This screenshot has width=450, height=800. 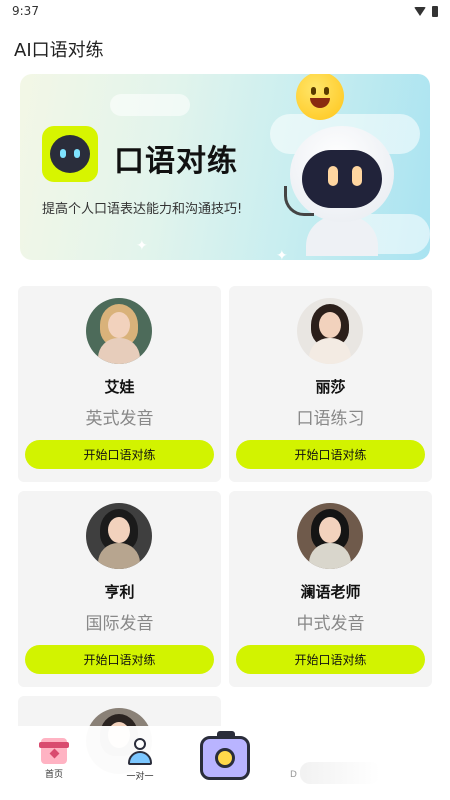 What do you see at coordinates (25, 11) in the screenshot?
I see `status-time: 9:37` at bounding box center [25, 11].